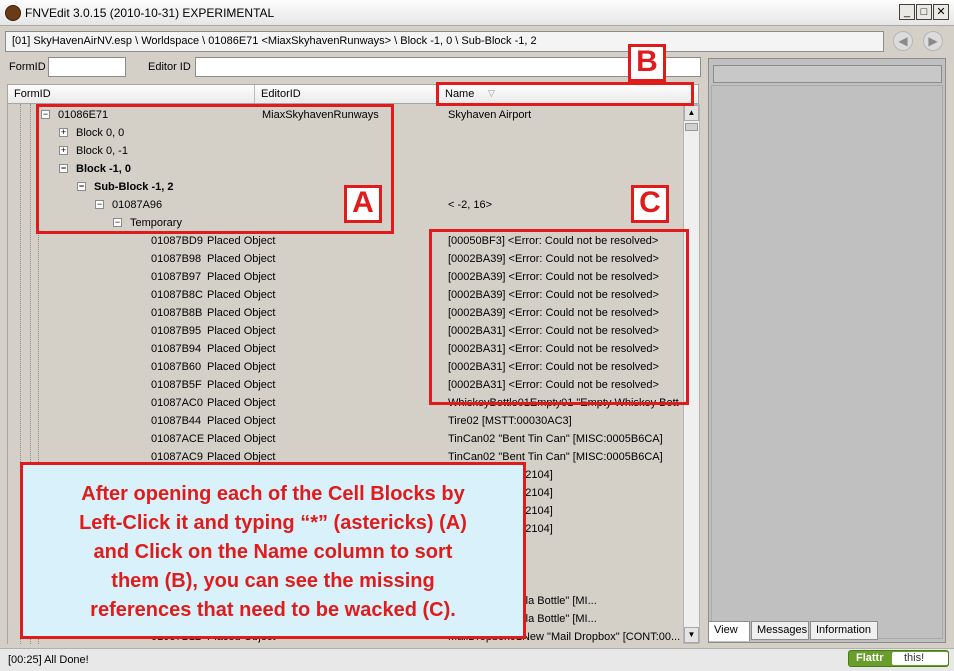  Describe the element at coordinates (470, 205) in the screenshot. I see `row-name: < -2, 16>` at that location.